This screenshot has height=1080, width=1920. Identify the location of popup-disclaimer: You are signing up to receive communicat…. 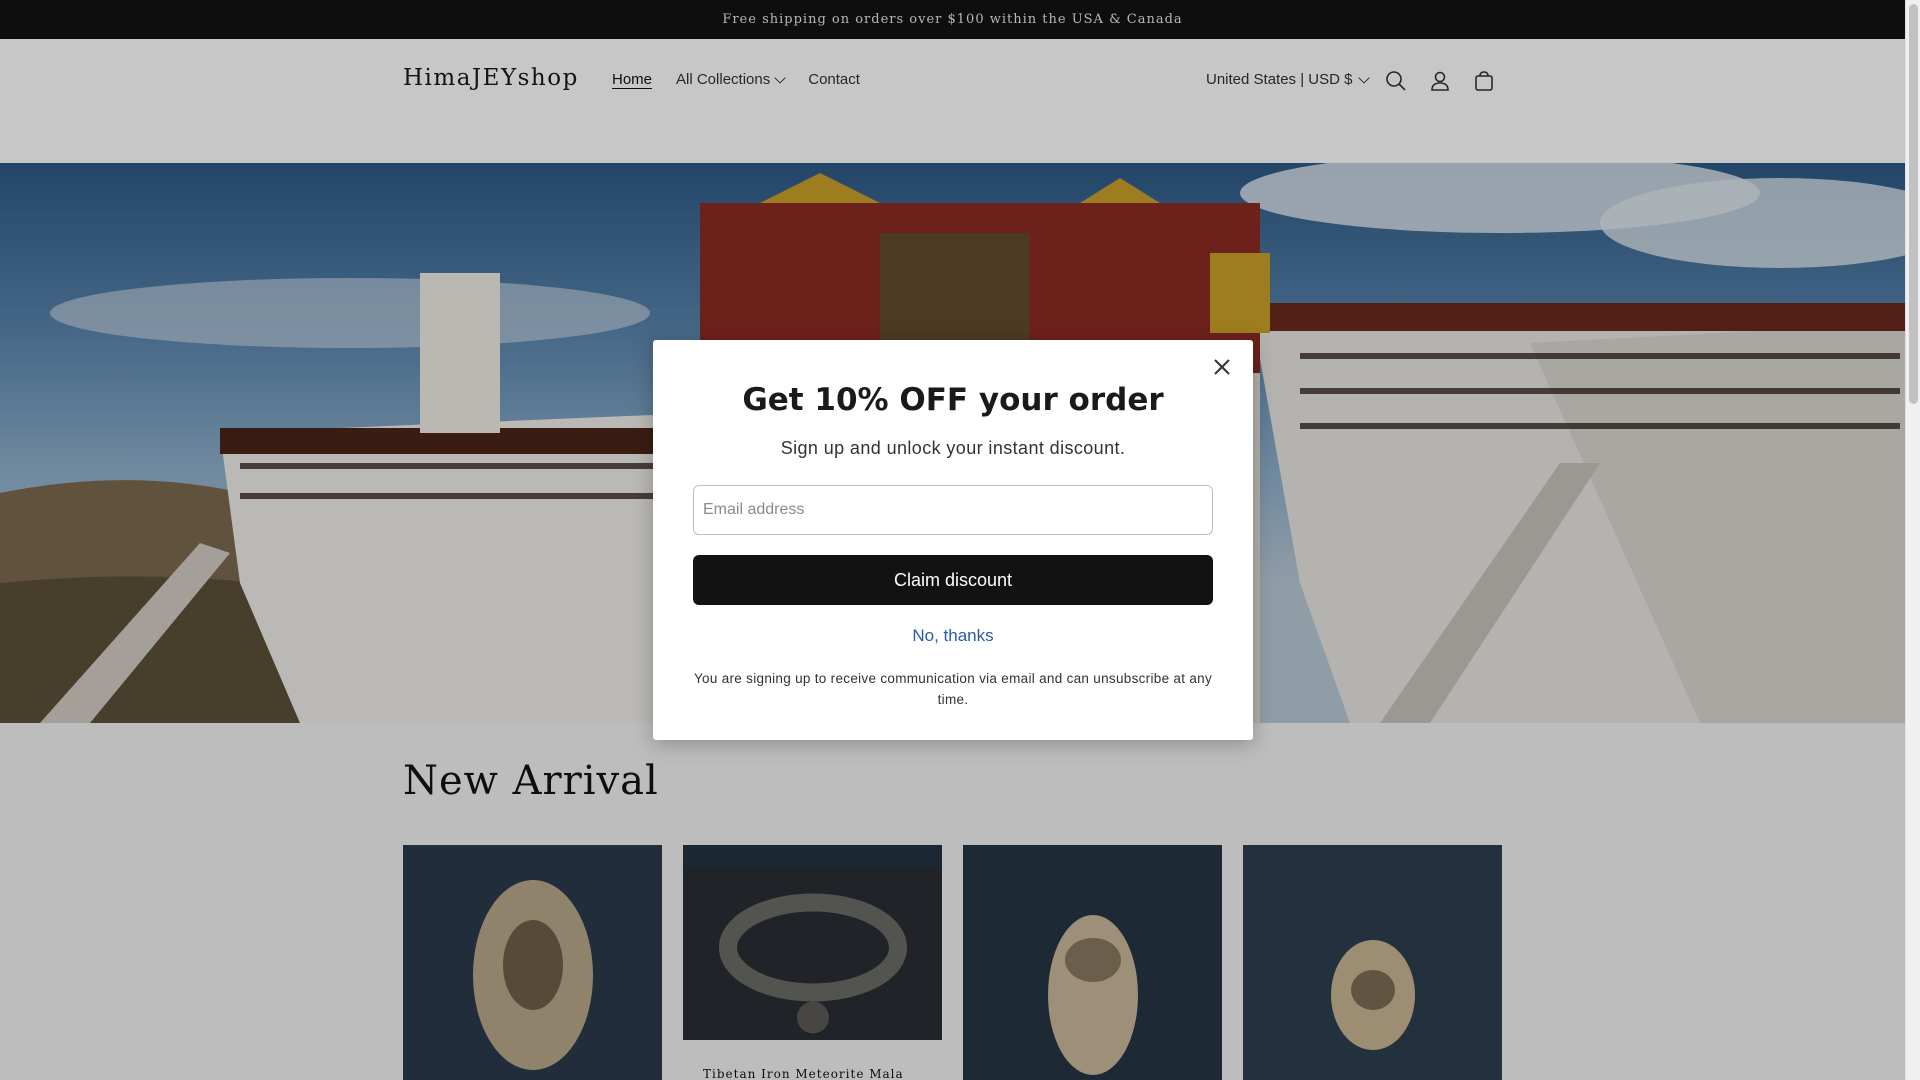
(953, 689).